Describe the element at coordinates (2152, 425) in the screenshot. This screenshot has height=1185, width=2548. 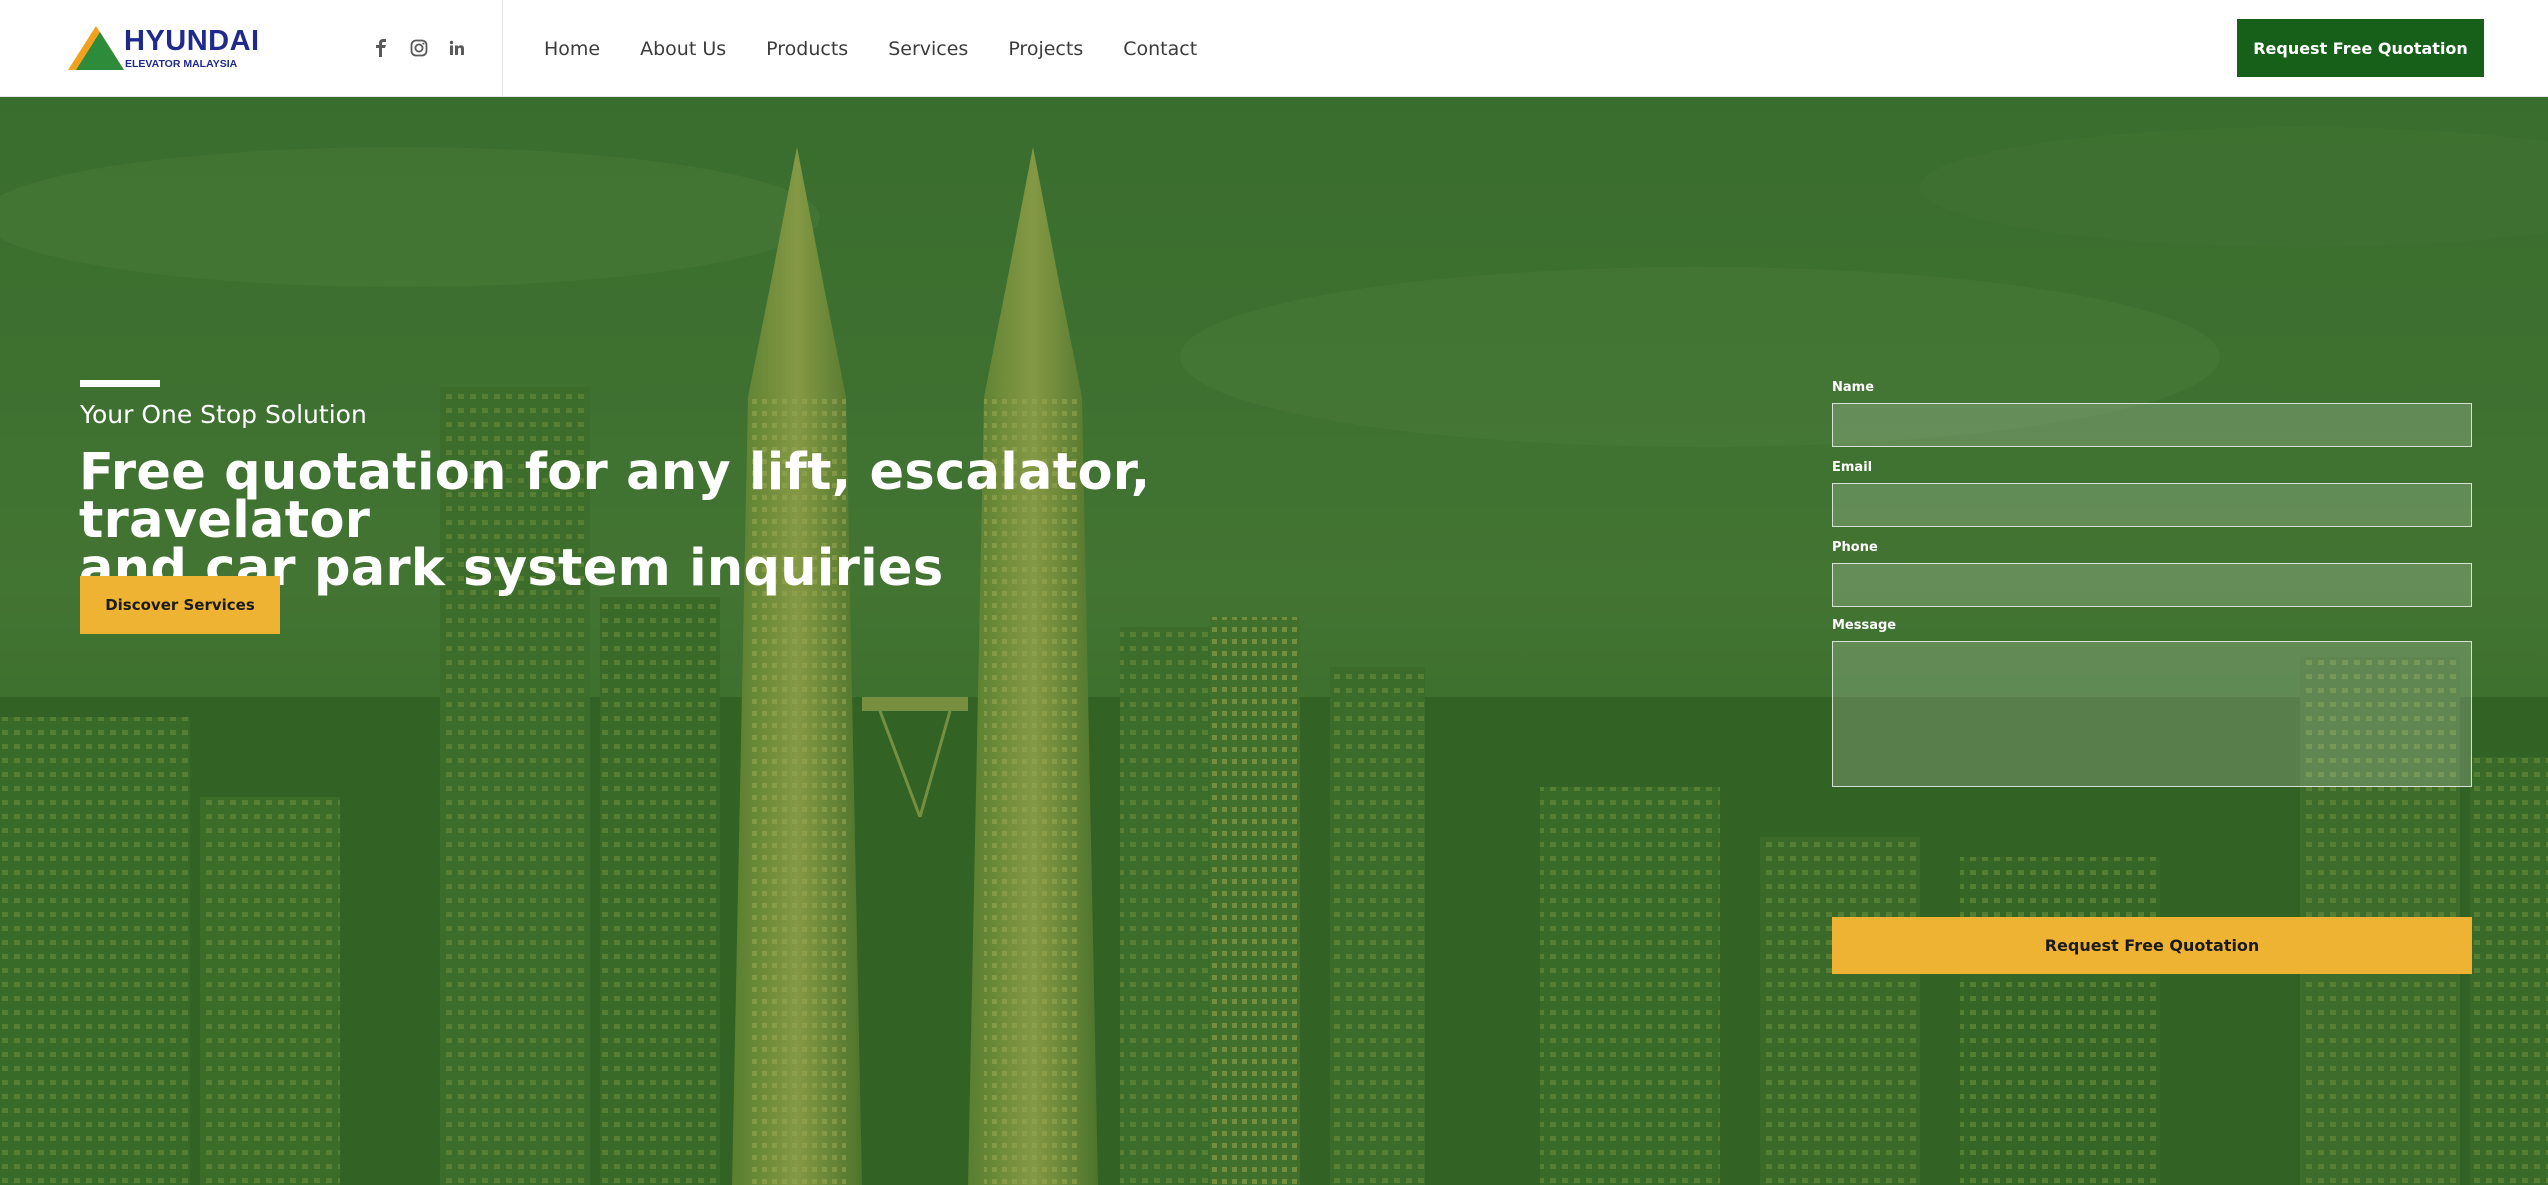
I see `name-field` at that location.